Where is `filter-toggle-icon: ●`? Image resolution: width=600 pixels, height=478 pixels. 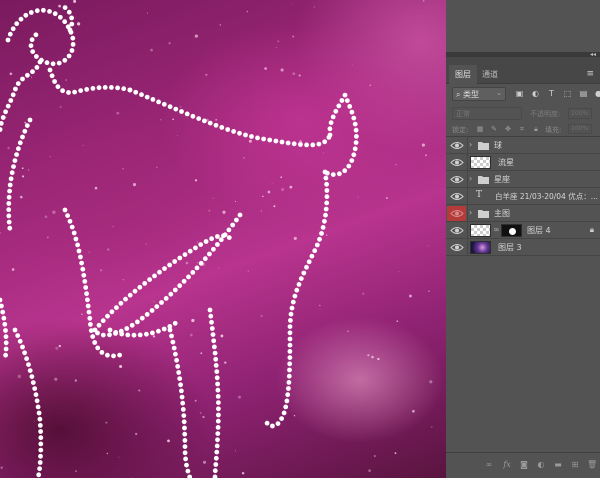
filter-toggle-icon: ● is located at coordinates (597, 93).